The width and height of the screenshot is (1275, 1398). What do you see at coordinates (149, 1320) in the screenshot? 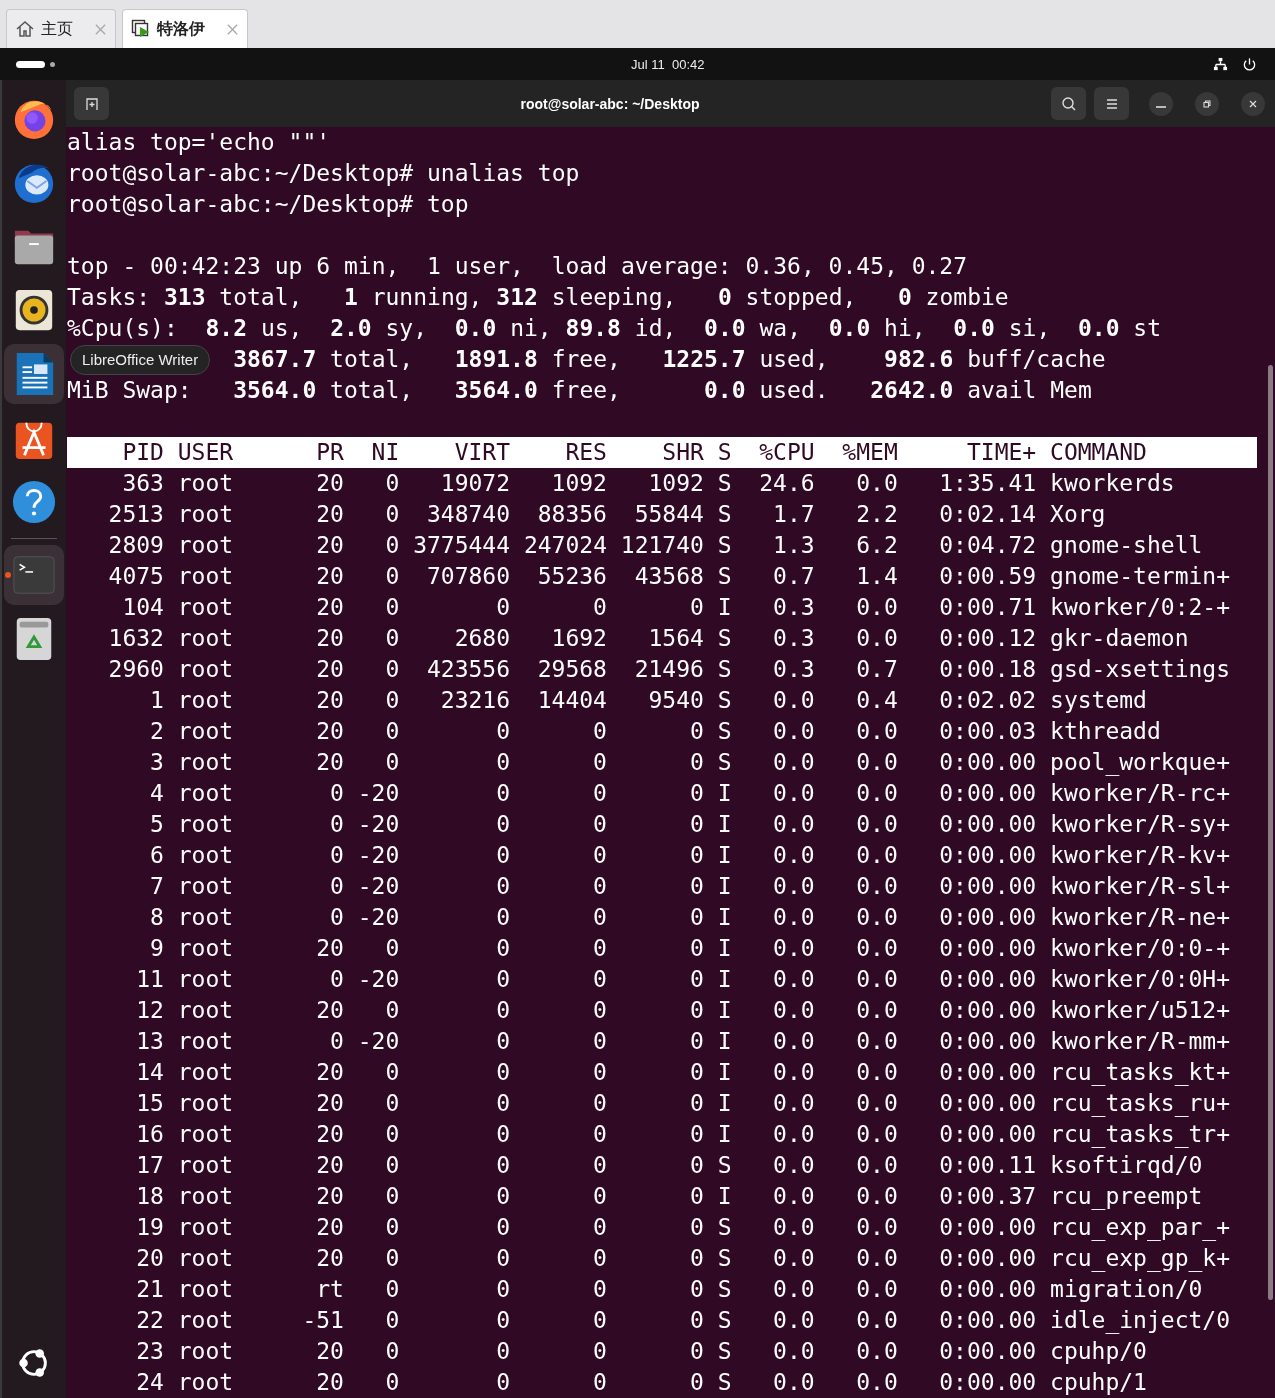
I see `table-cell-text: 22` at bounding box center [149, 1320].